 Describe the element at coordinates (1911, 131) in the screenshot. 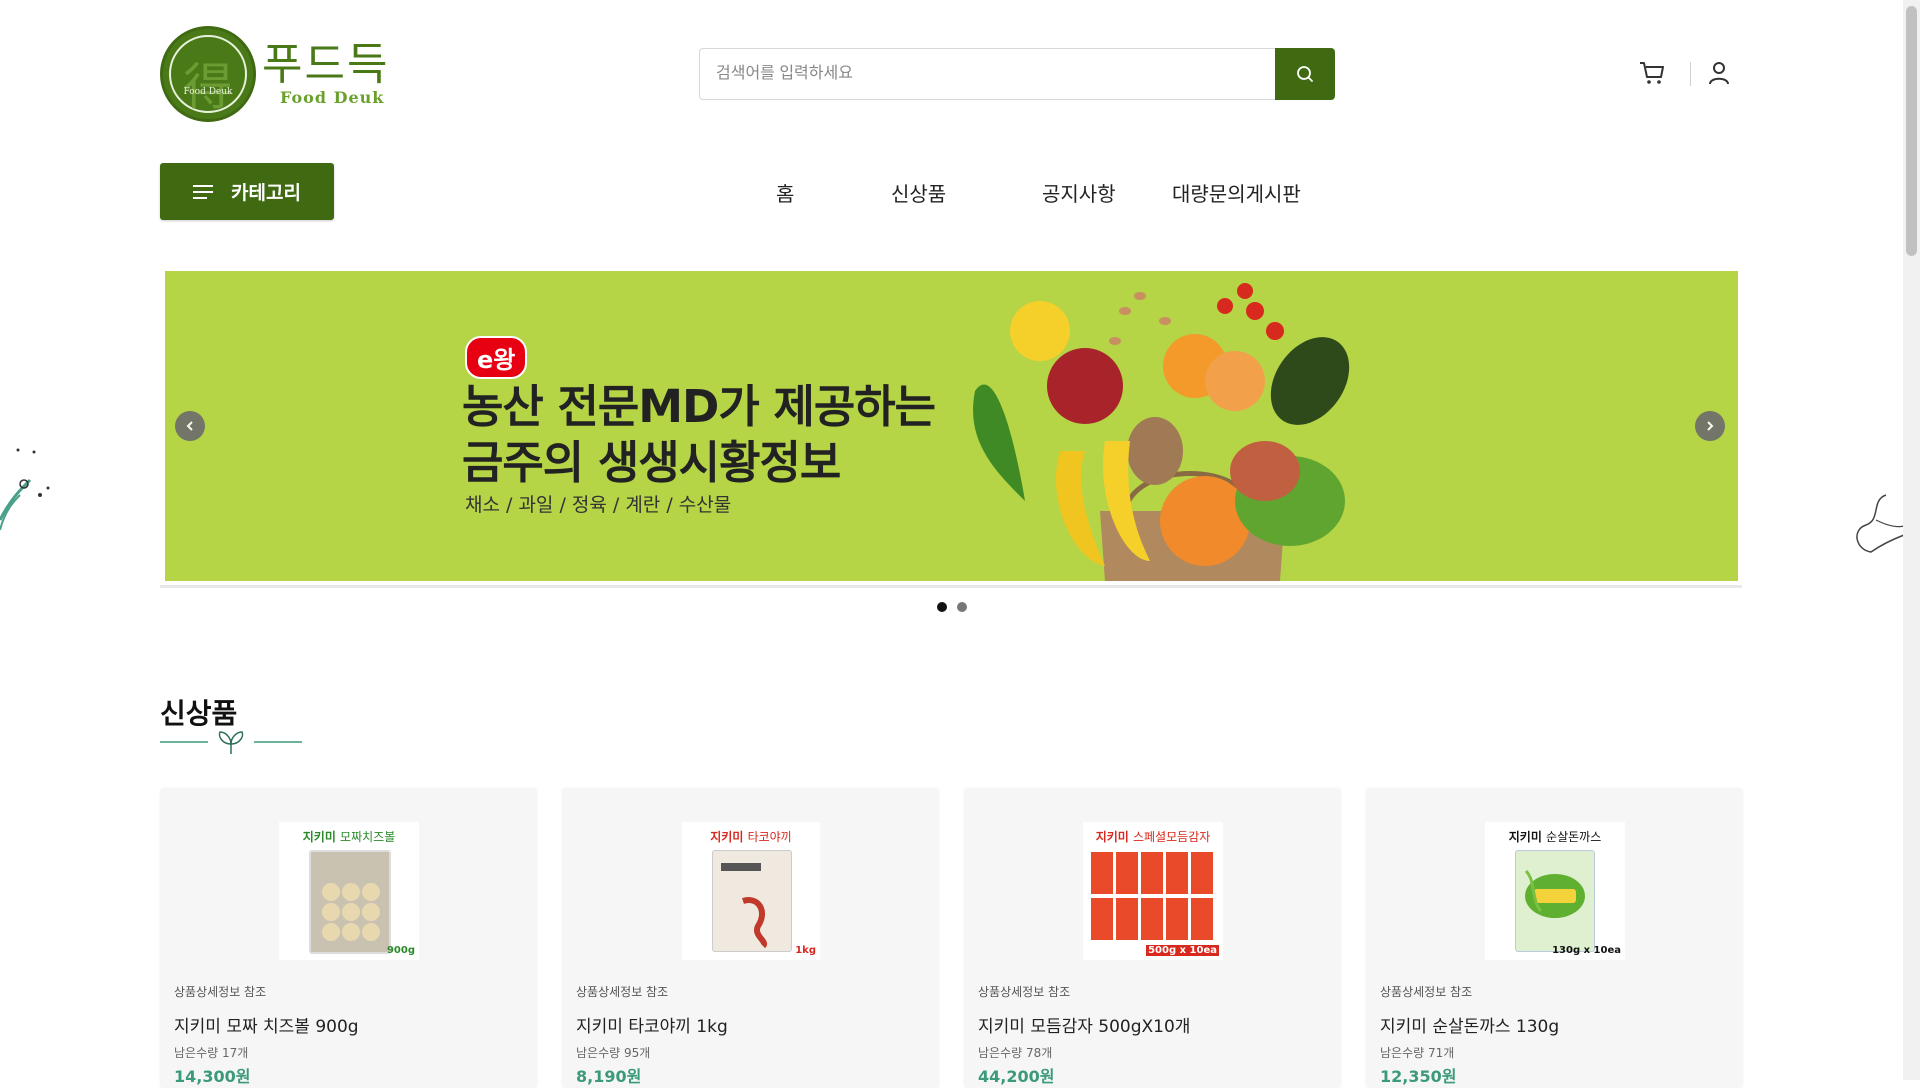

I see `scrollbar-thumb` at that location.